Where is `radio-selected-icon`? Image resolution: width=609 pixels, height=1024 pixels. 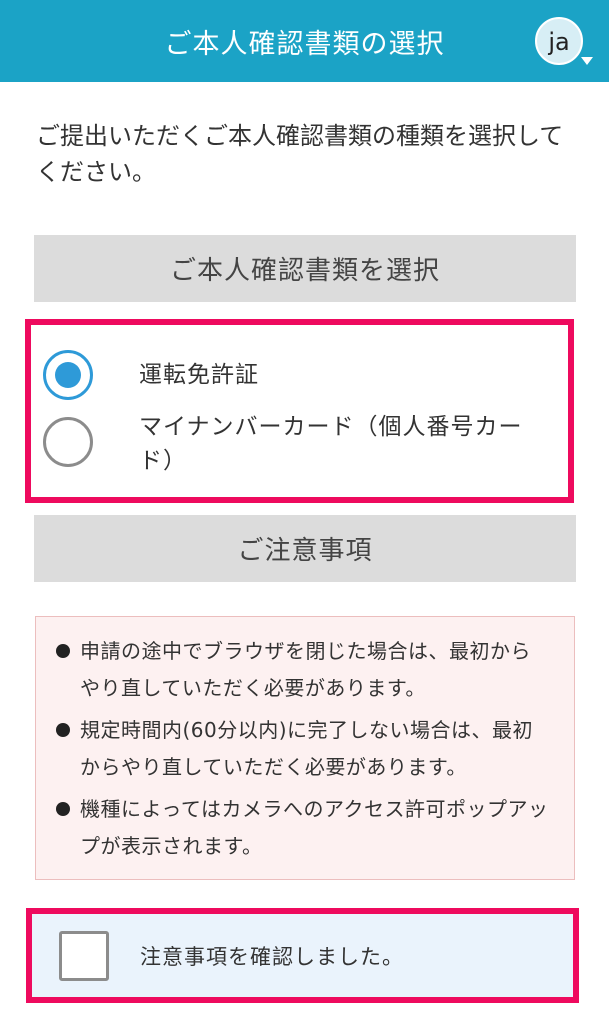
radio-selected-icon is located at coordinates (68, 375).